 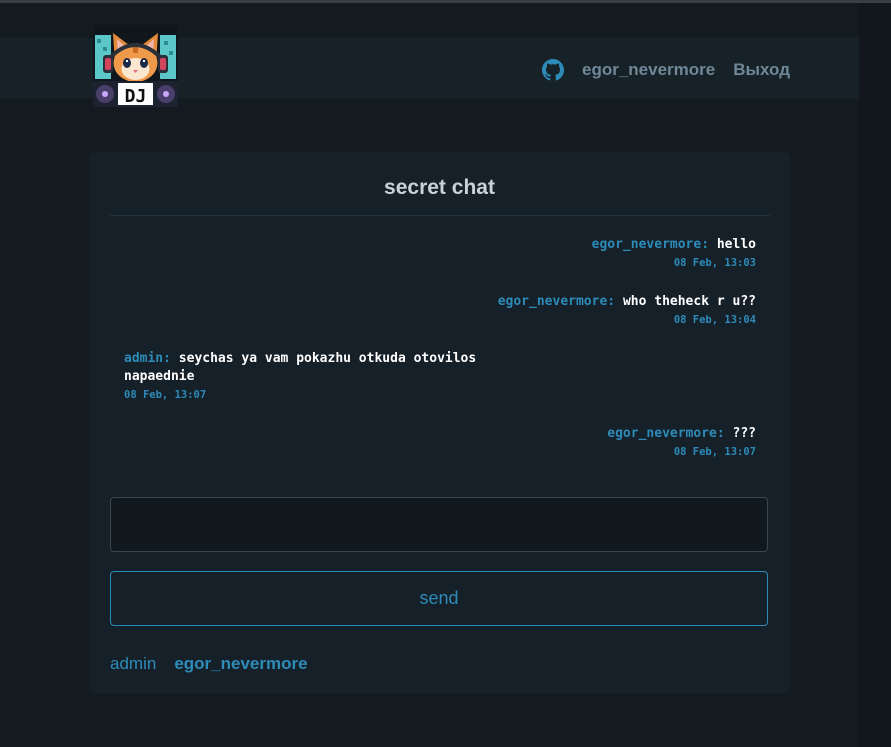 I want to click on window-top-border, so click(x=445, y=1).